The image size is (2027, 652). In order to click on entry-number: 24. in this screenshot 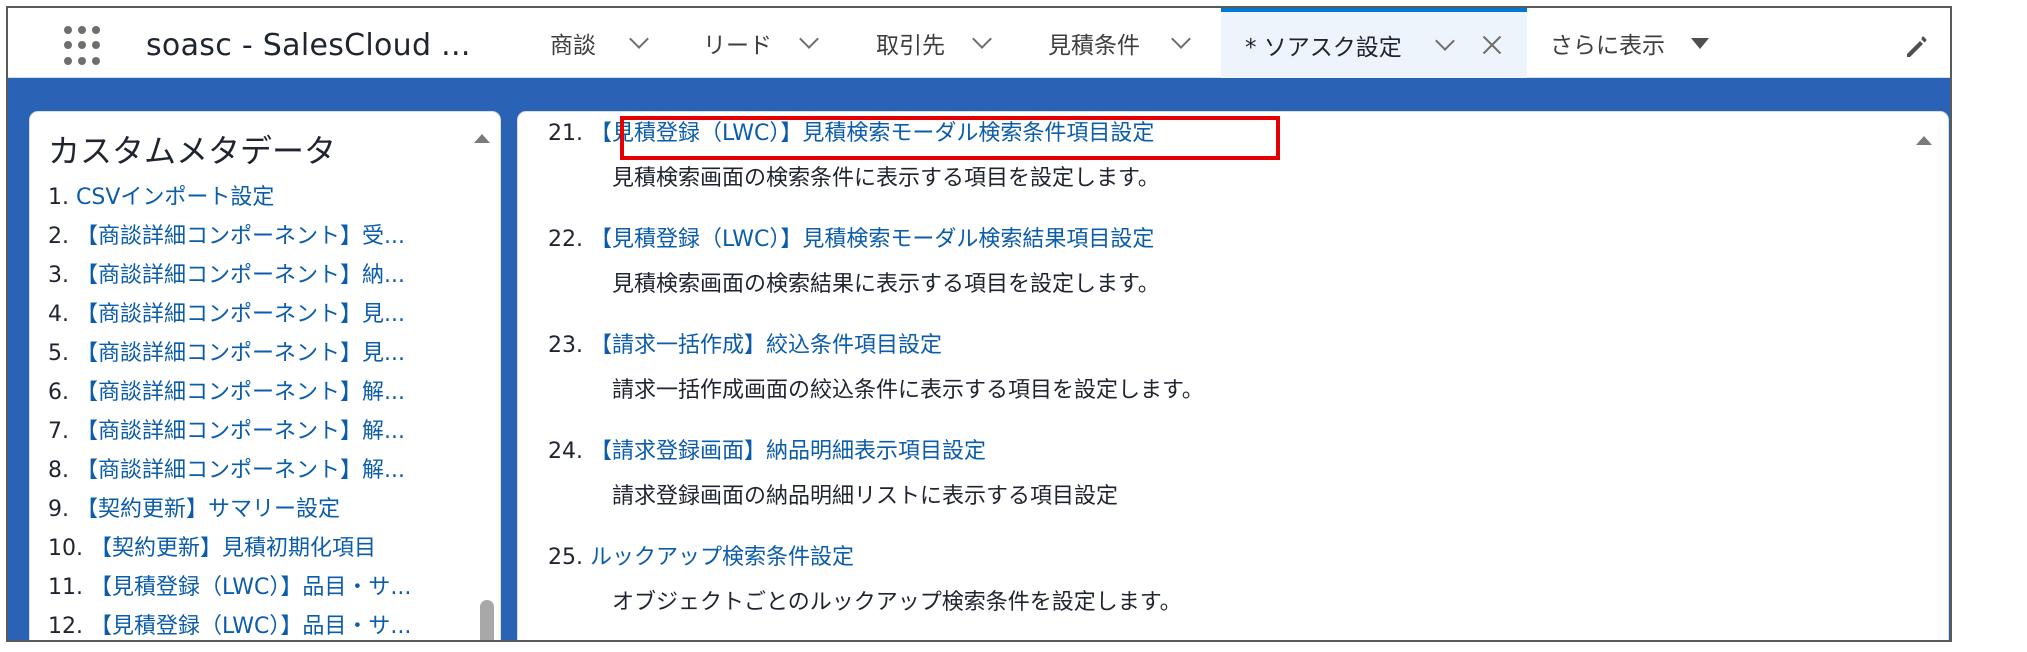, I will do `click(565, 451)`.